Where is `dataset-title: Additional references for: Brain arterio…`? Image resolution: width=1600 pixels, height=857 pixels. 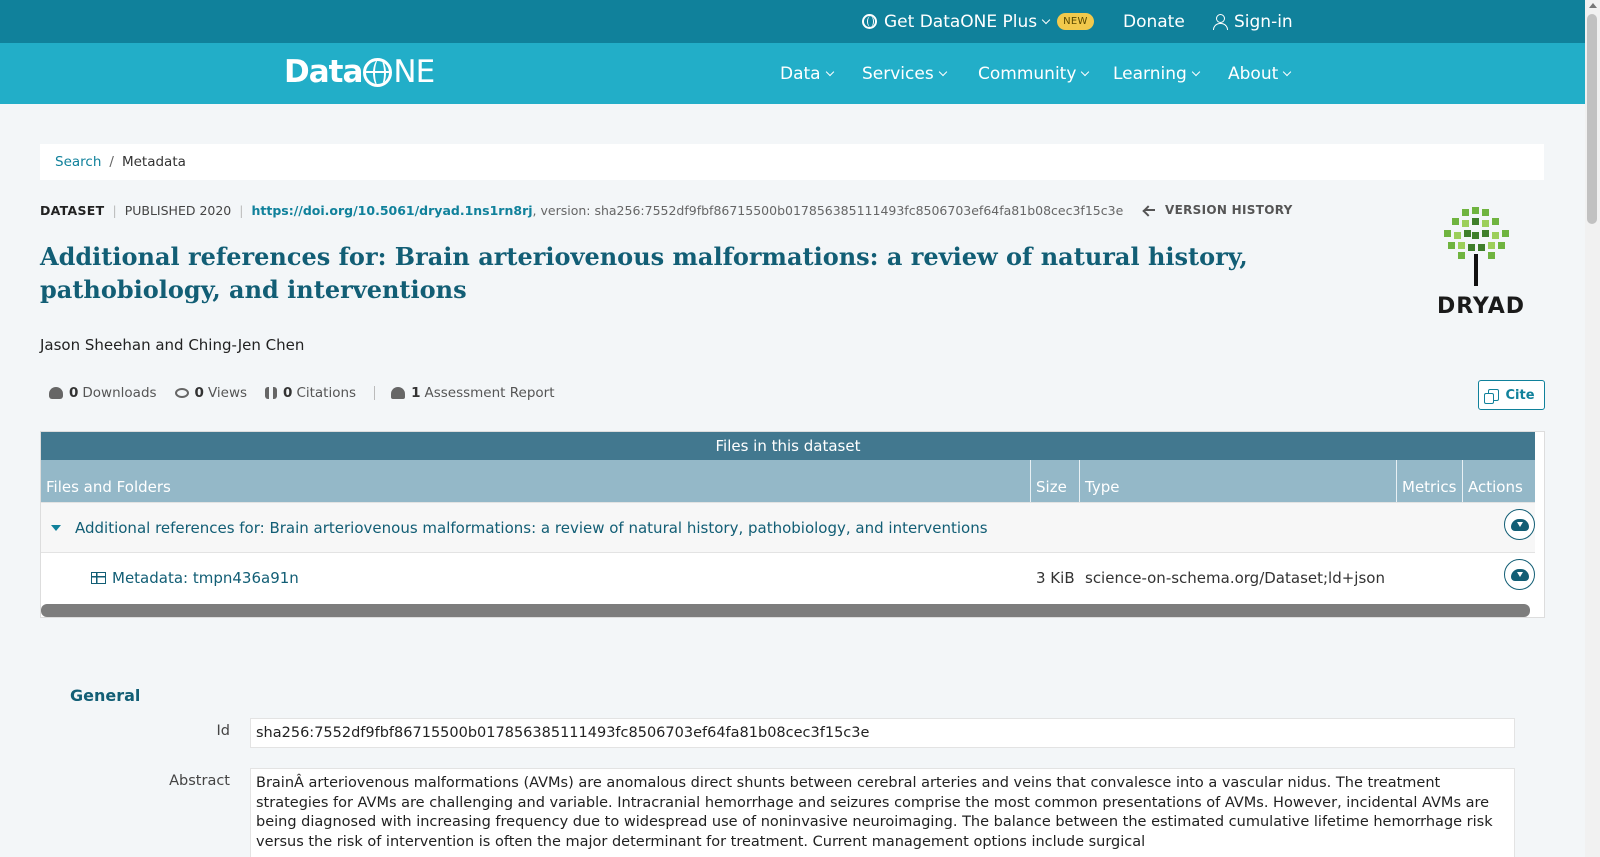
dataset-title: Additional references for: Brain arterio… is located at coordinates (644, 273).